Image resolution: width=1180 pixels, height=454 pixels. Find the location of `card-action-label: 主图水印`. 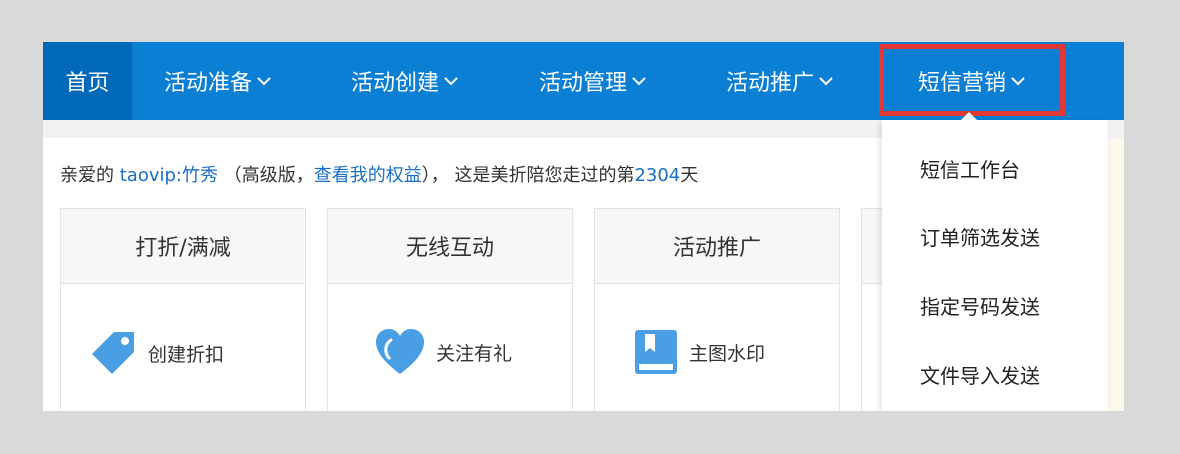

card-action-label: 主图水印 is located at coordinates (727, 353).